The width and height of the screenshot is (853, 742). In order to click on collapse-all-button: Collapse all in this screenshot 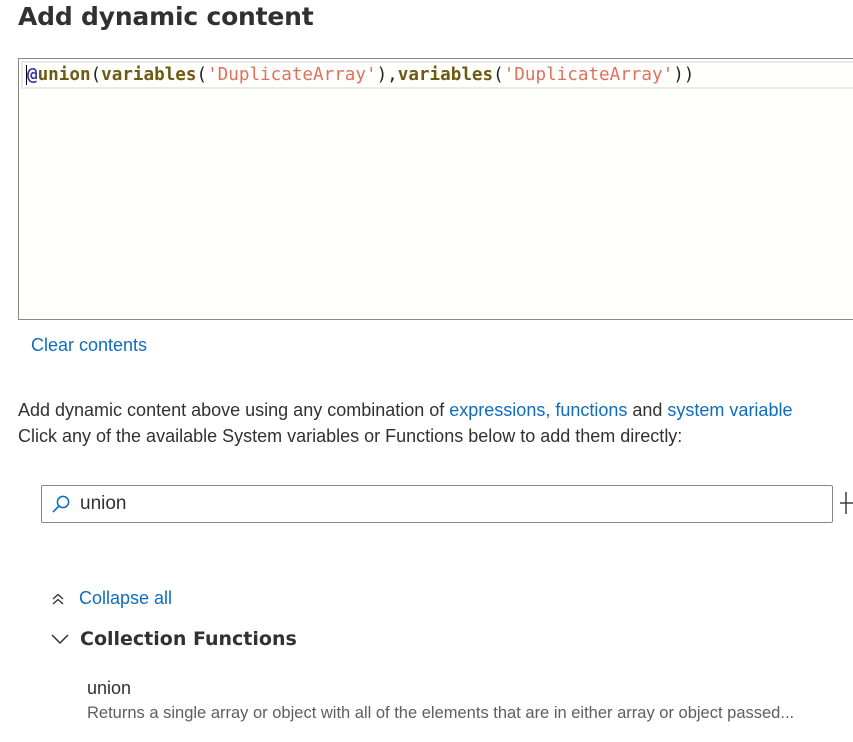, I will do `click(111, 598)`.